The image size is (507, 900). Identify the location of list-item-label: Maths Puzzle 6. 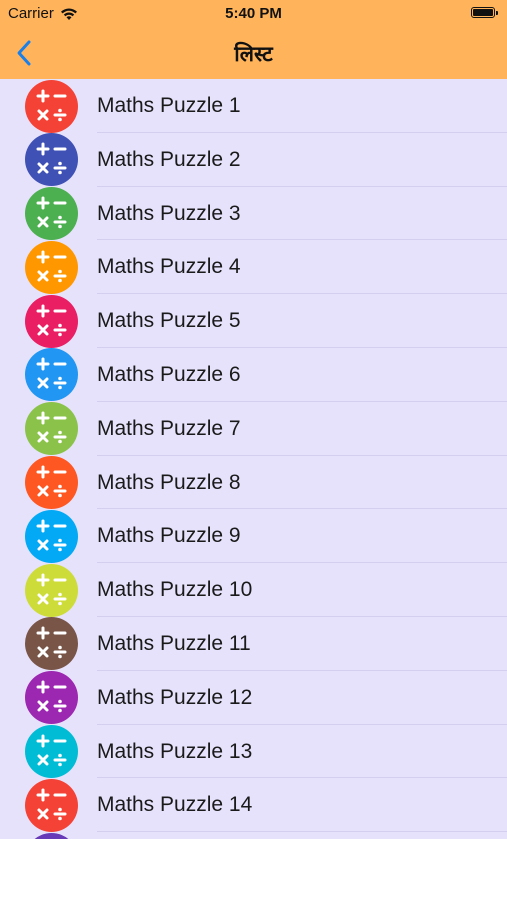
(169, 374).